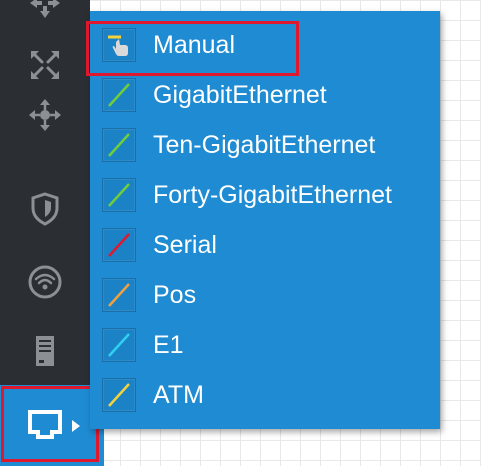  I want to click on menu-item-label: Ten-GigabitEthernet, so click(264, 145).